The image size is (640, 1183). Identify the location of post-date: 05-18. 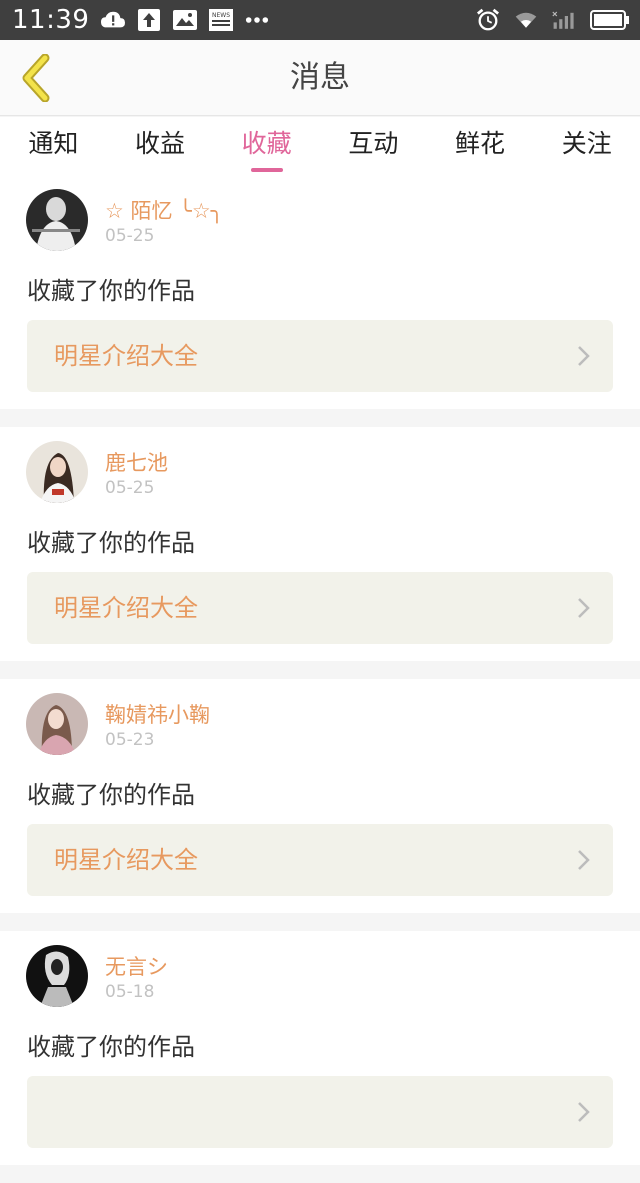
(130, 992).